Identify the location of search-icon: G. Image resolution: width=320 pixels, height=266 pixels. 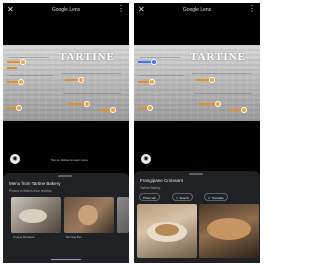
(177, 198).